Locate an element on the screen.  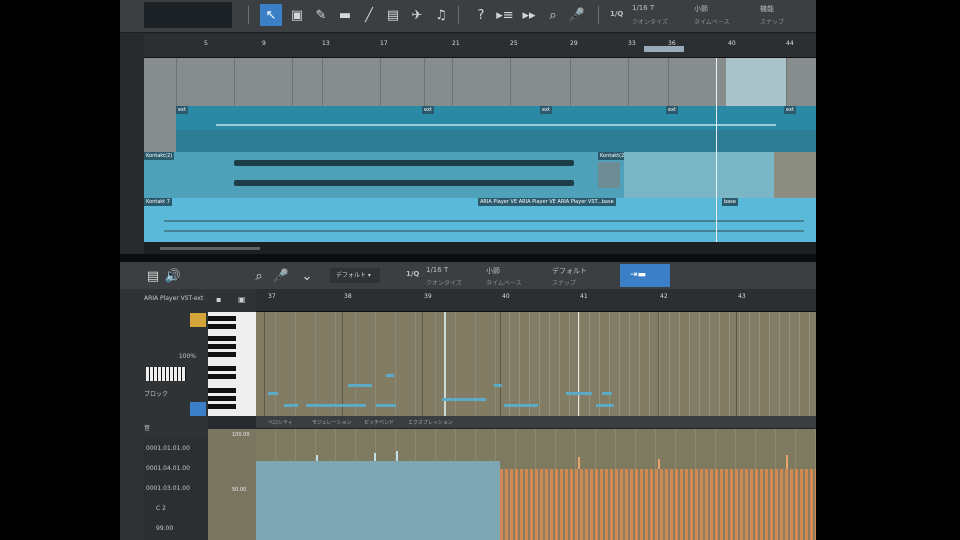
timebase-value: 小節 is located at coordinates (701, 9).